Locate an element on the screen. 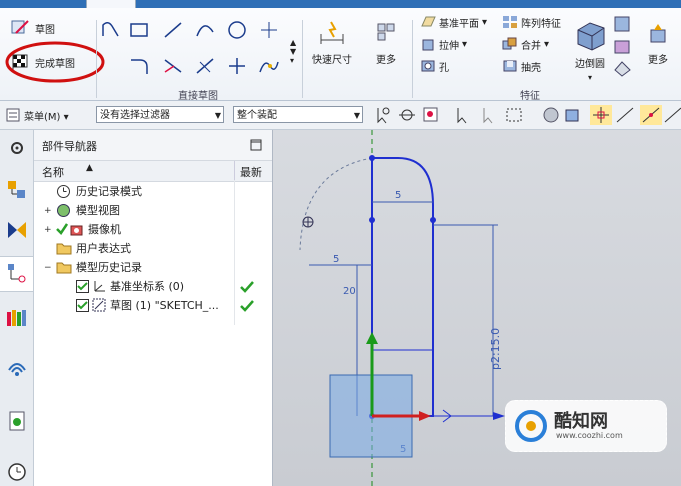 The width and height of the screenshot is (681, 486). datum-plane-icon is located at coordinates (428, 21).